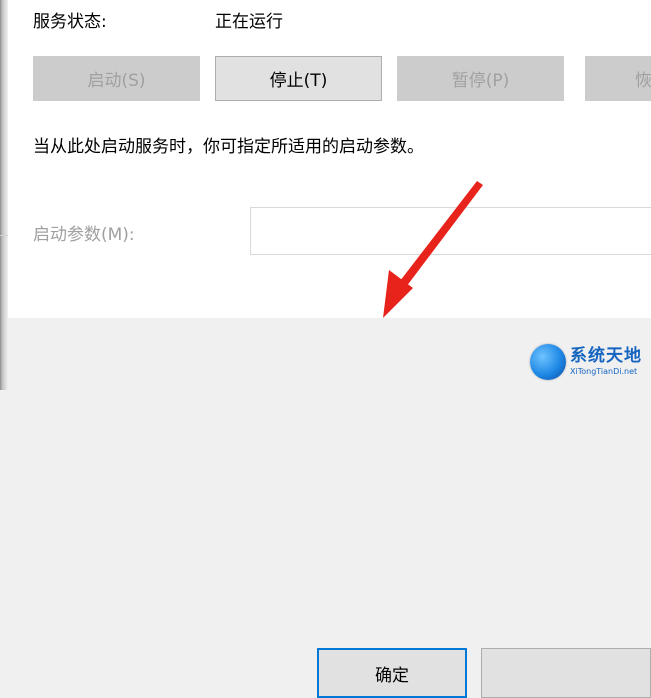 The height and width of the screenshot is (698, 651). Describe the element at coordinates (116, 78) in the screenshot. I see `start-button: 启动(S)` at that location.